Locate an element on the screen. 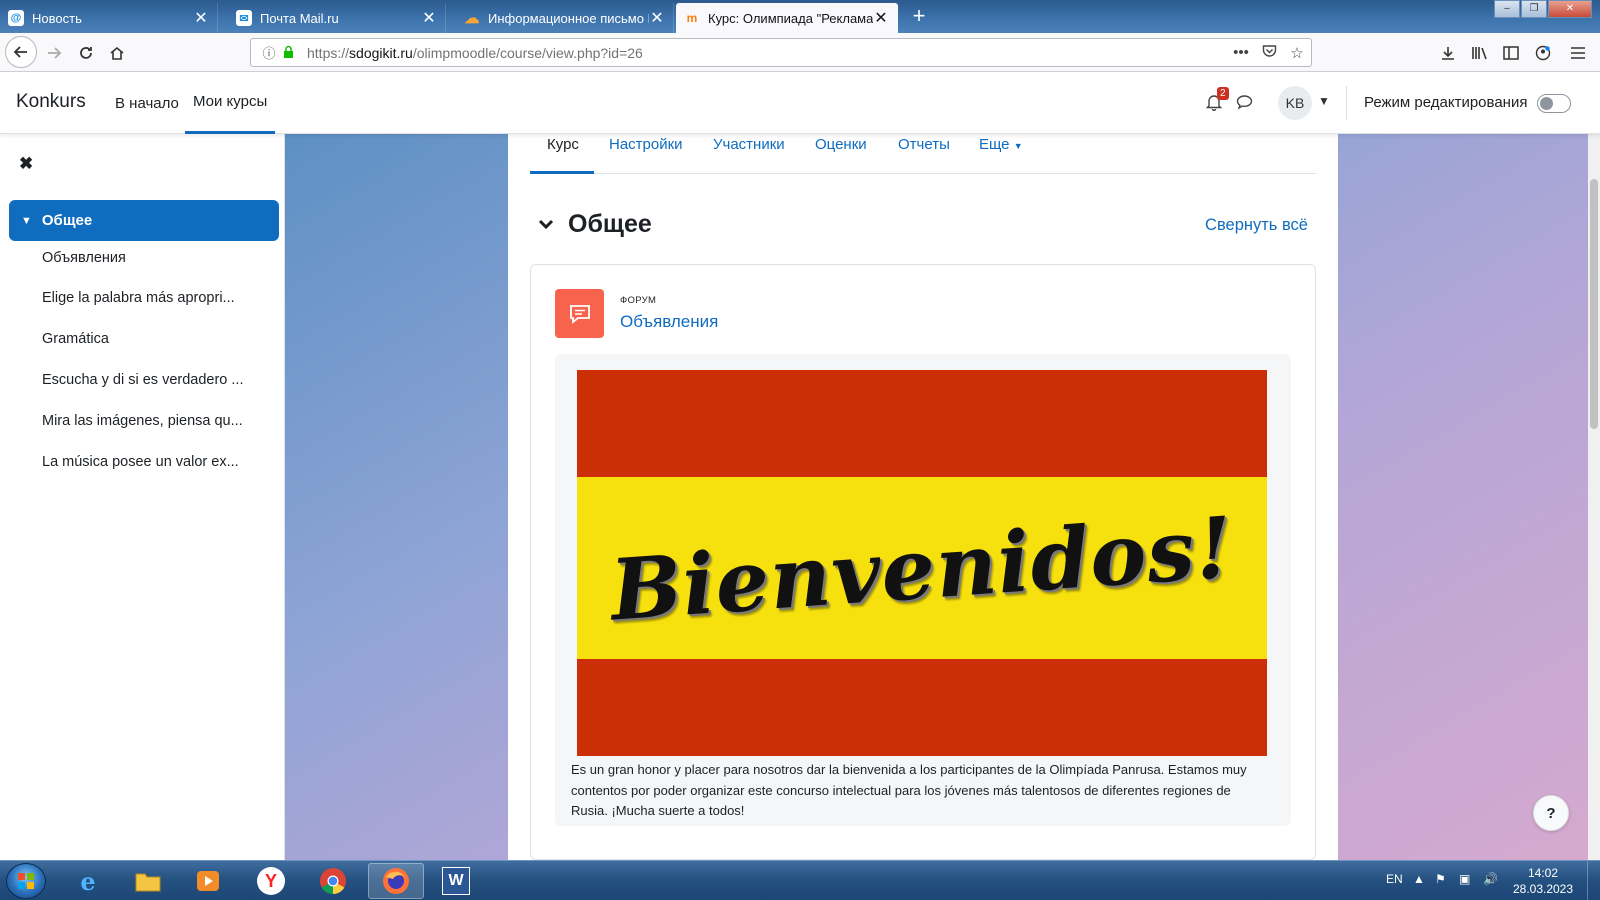  url-path: /olimpmoodle/course/view.php?id=26 is located at coordinates (527, 52).